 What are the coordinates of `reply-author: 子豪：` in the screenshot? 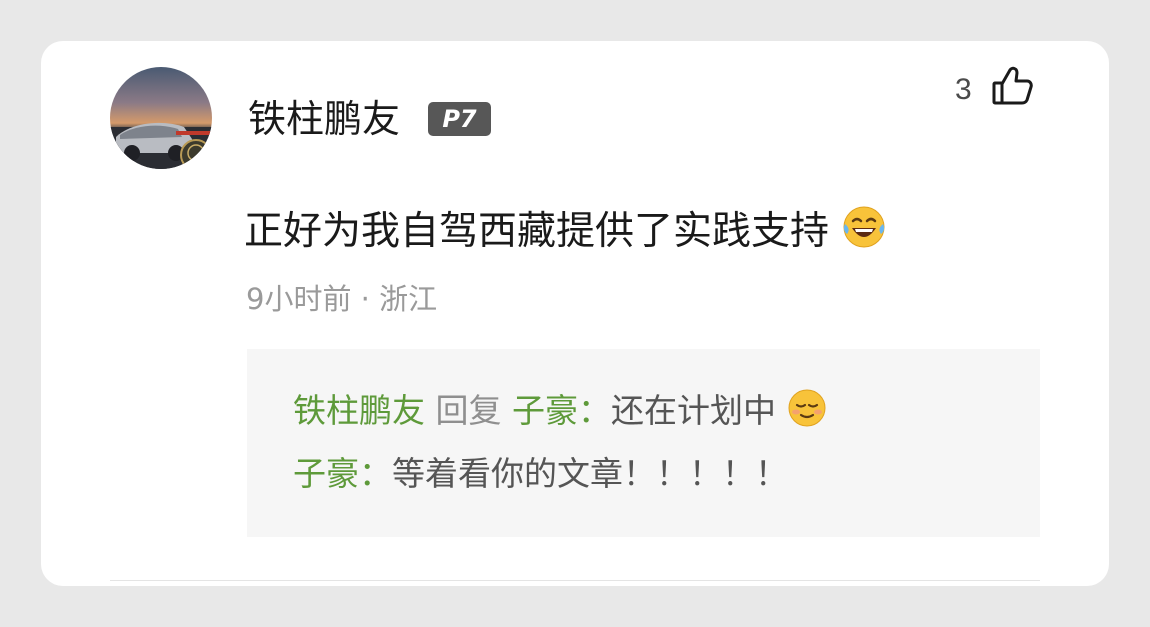 It's located at (342, 473).